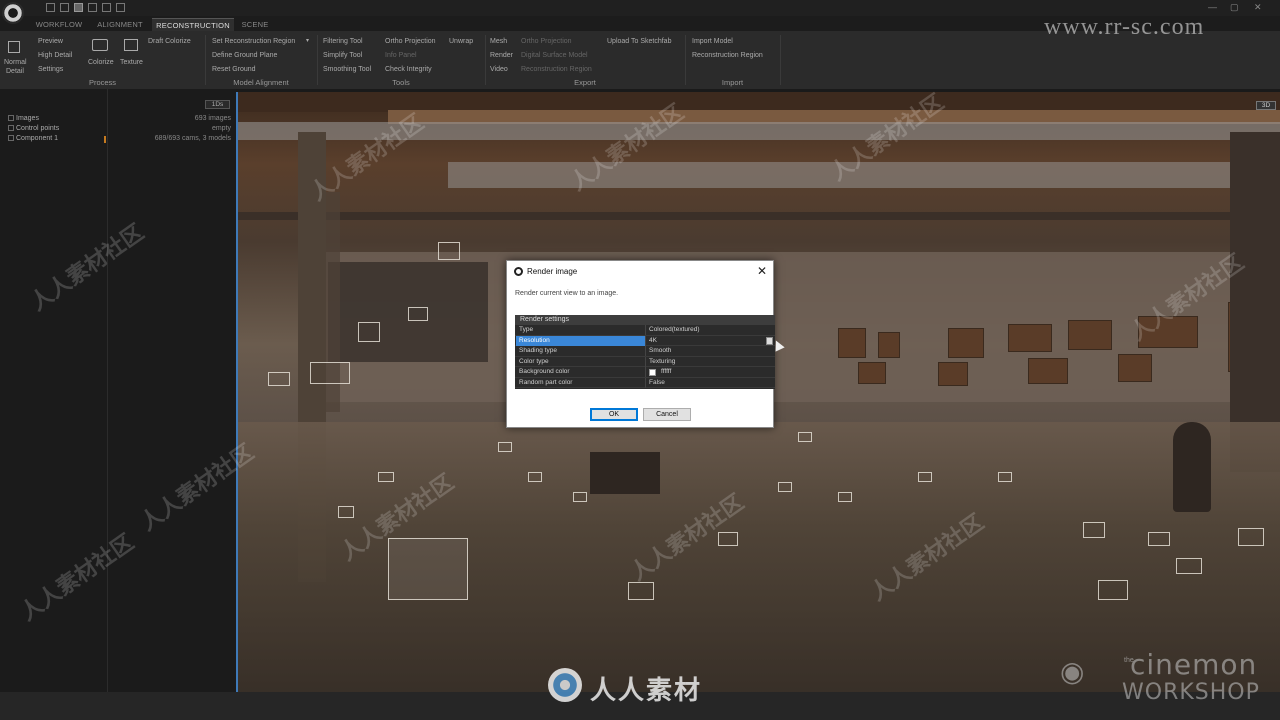 The height and width of the screenshot is (720, 1280). I want to click on export-ortho-projection-button: Ortho Projection, so click(546, 41).